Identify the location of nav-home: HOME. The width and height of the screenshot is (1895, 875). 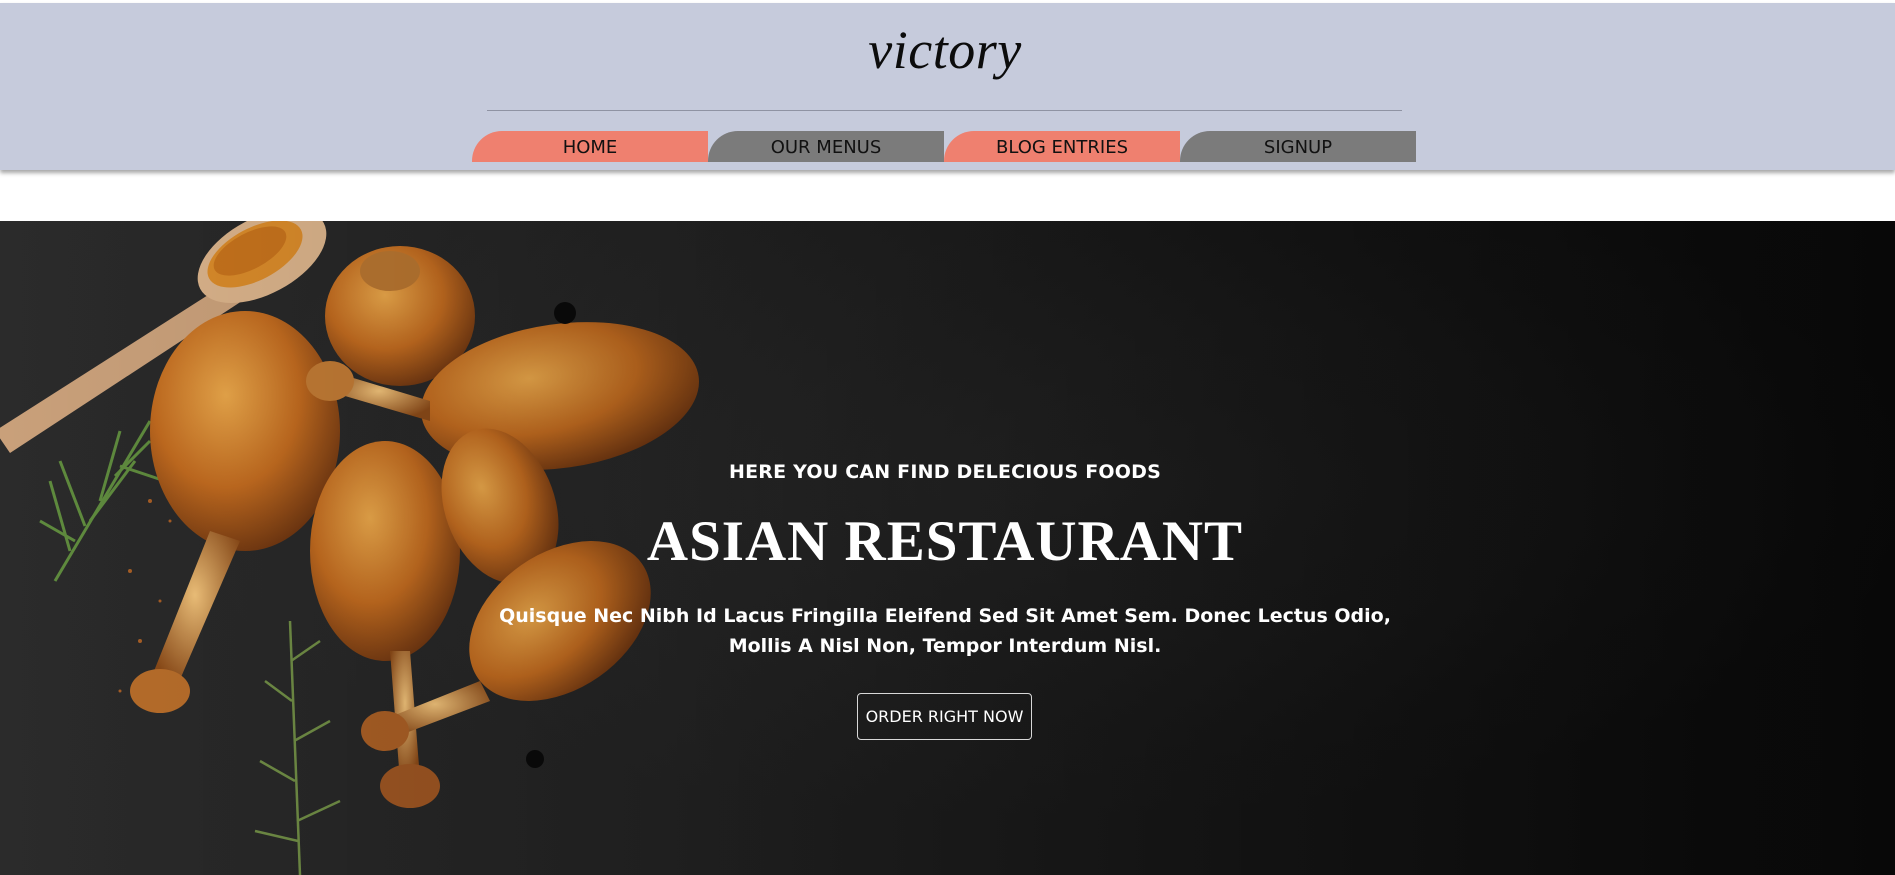
(590, 146).